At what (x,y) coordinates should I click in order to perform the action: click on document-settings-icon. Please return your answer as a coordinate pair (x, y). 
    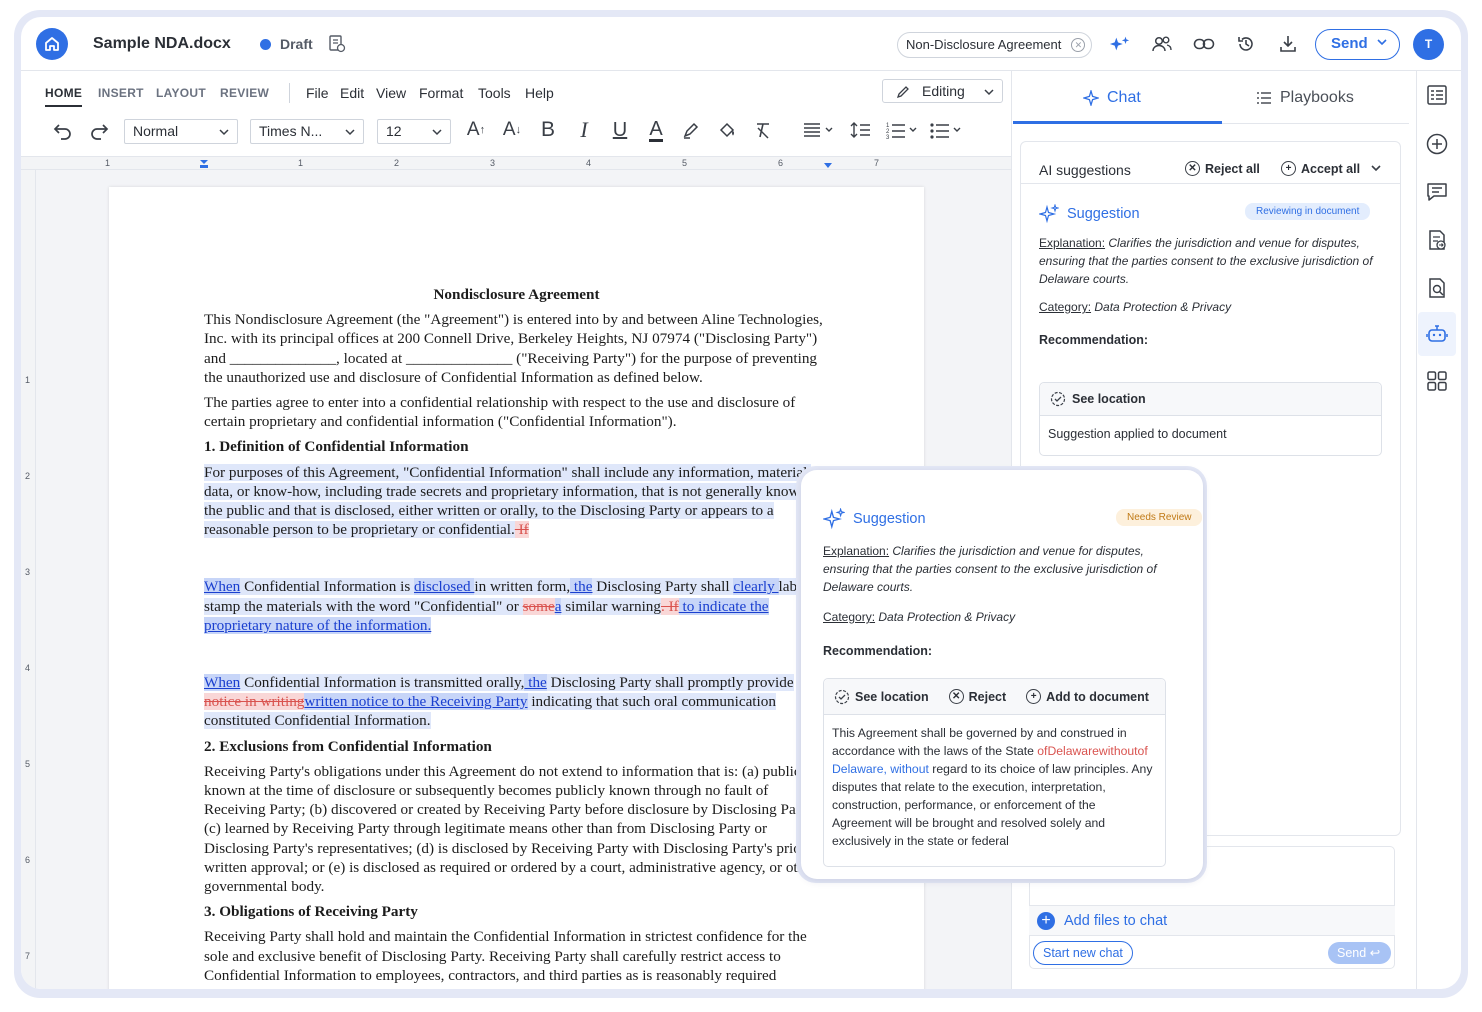
    Looking at the image, I should click on (337, 46).